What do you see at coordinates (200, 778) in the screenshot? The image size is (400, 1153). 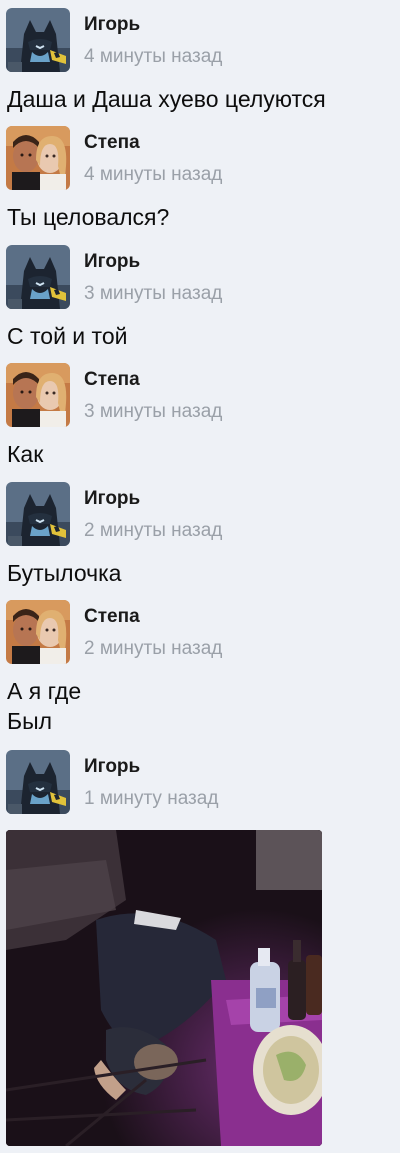 I see `message: Игорь 1 минуту назад` at bounding box center [200, 778].